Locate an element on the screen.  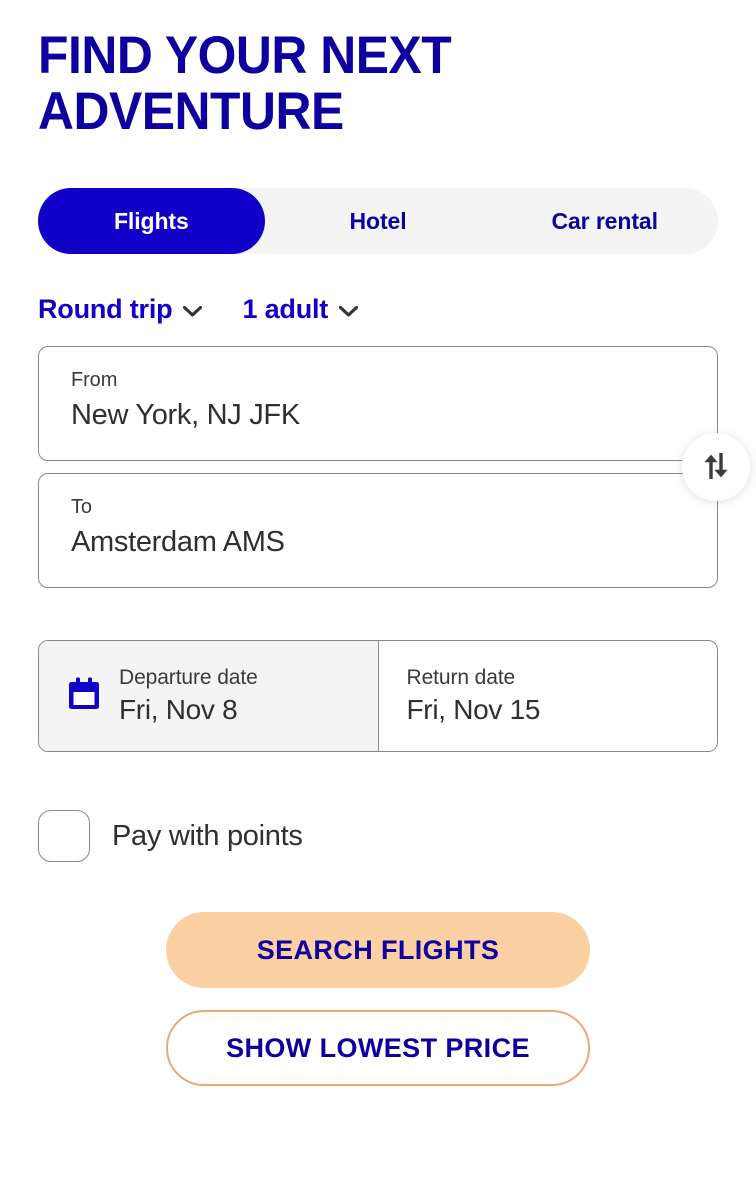
search-type-tabs: Flights Hotel Car rental is located at coordinates (378, 221).